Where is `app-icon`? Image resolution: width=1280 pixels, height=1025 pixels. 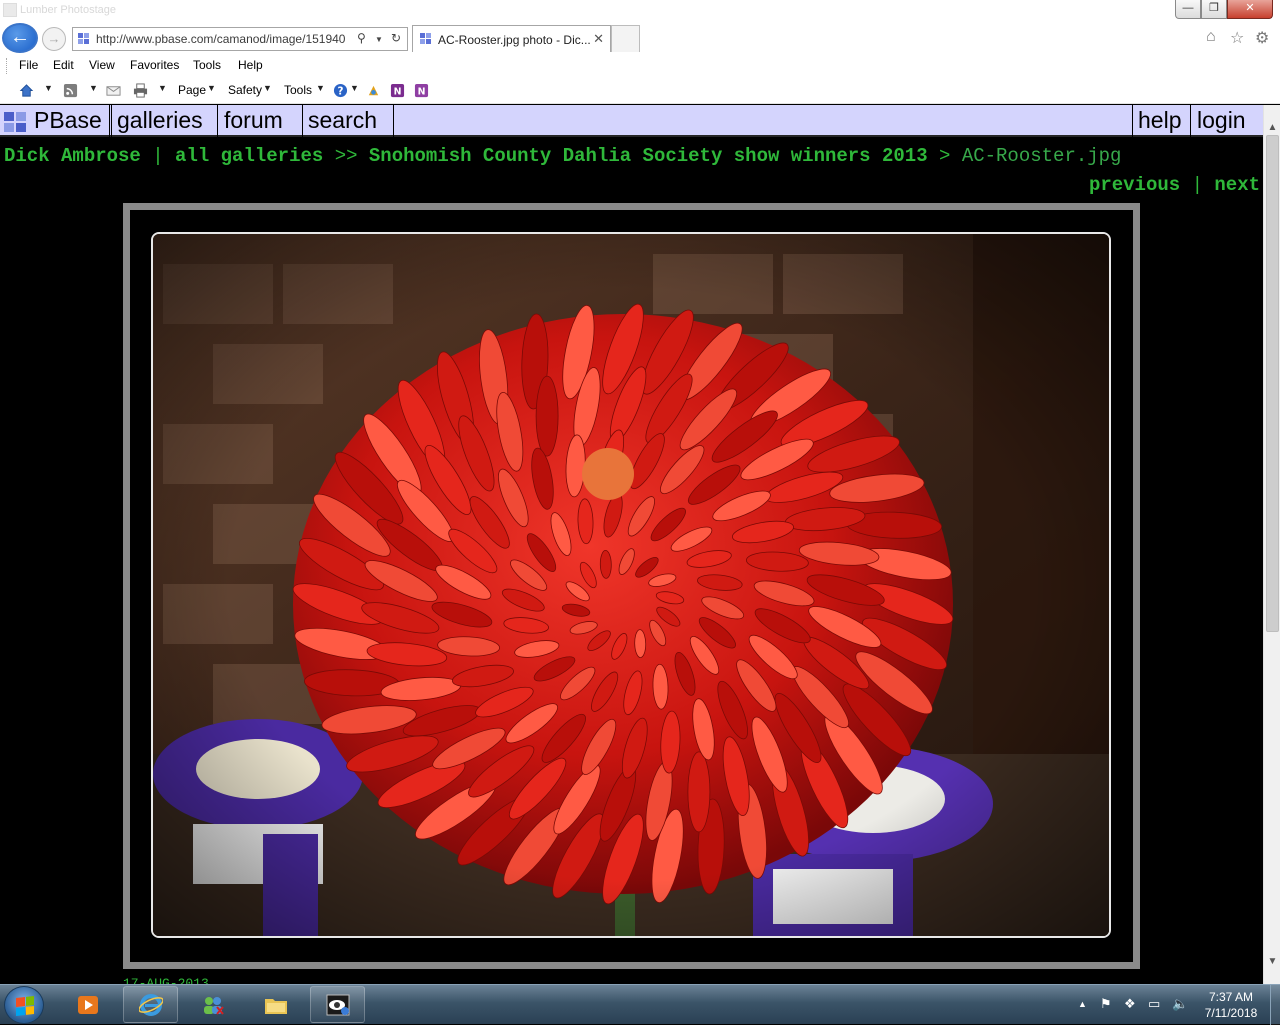 app-icon is located at coordinates (10, 10).